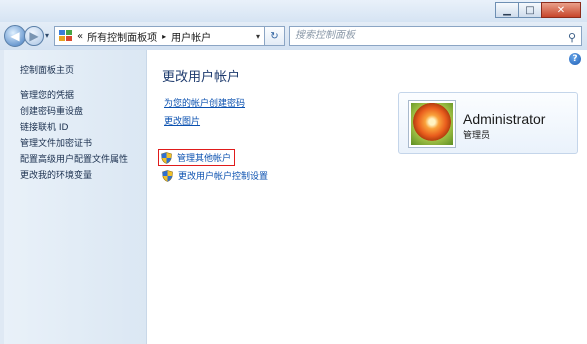  Describe the element at coordinates (325, 35) in the screenshot. I see `search-placeholder: 搜索控制面板` at that location.